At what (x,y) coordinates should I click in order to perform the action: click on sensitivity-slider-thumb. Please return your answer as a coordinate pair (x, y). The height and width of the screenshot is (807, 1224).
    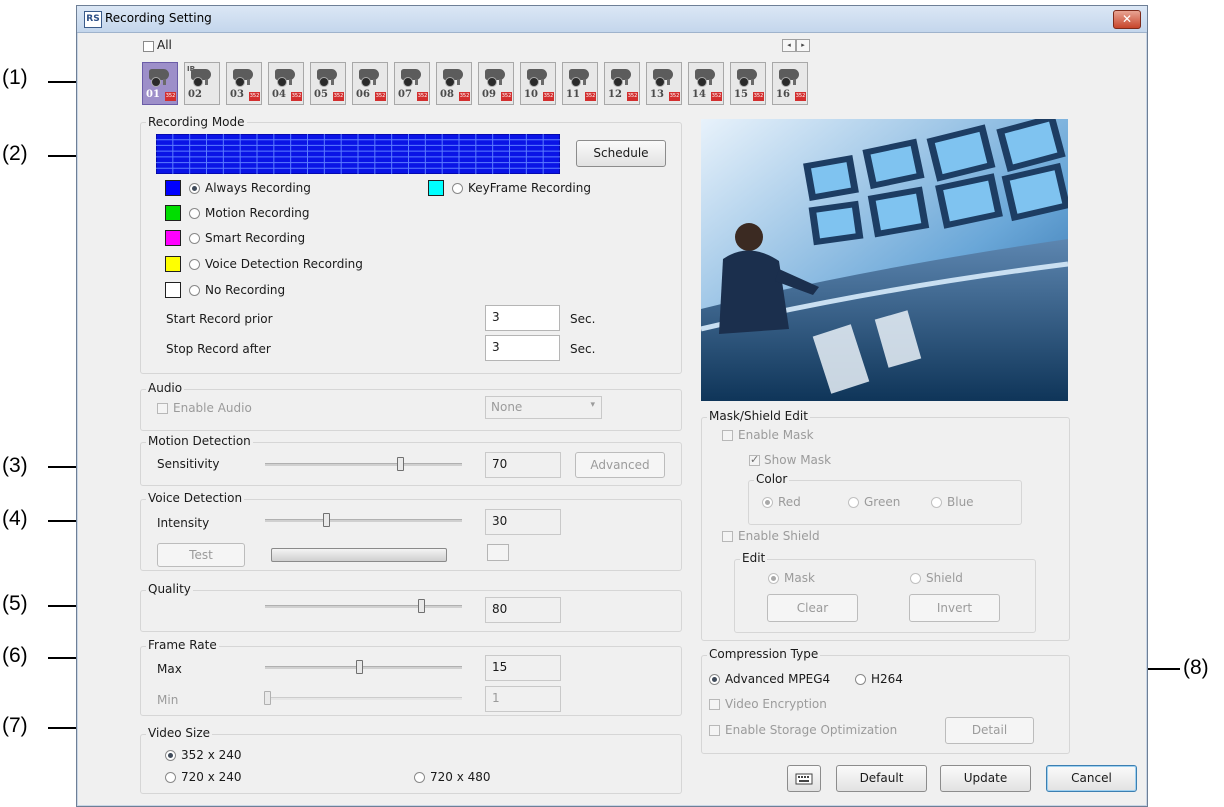
    Looking at the image, I should click on (400, 464).